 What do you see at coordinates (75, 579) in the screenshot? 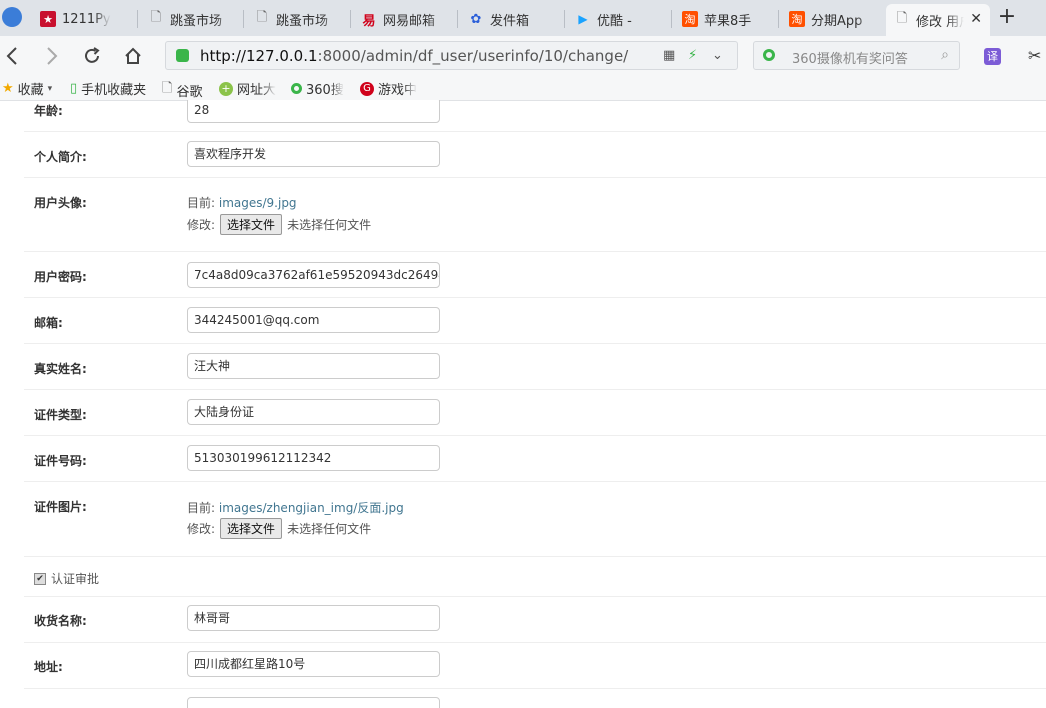
I see `verified-label: 认证审批` at bounding box center [75, 579].